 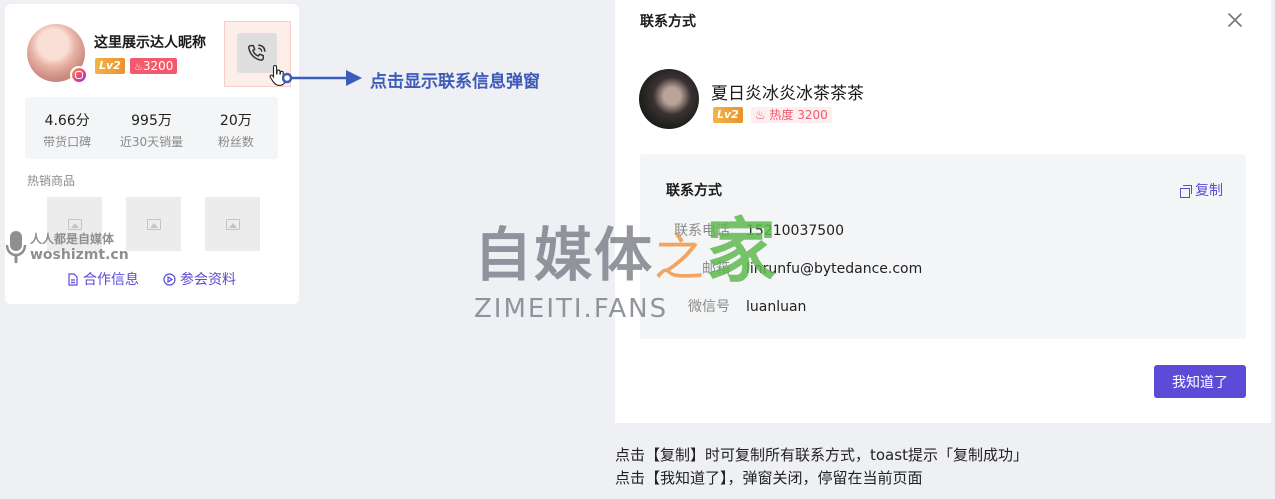 I want to click on watermark-small-line1: 人人都是自媒体, so click(x=72, y=239).